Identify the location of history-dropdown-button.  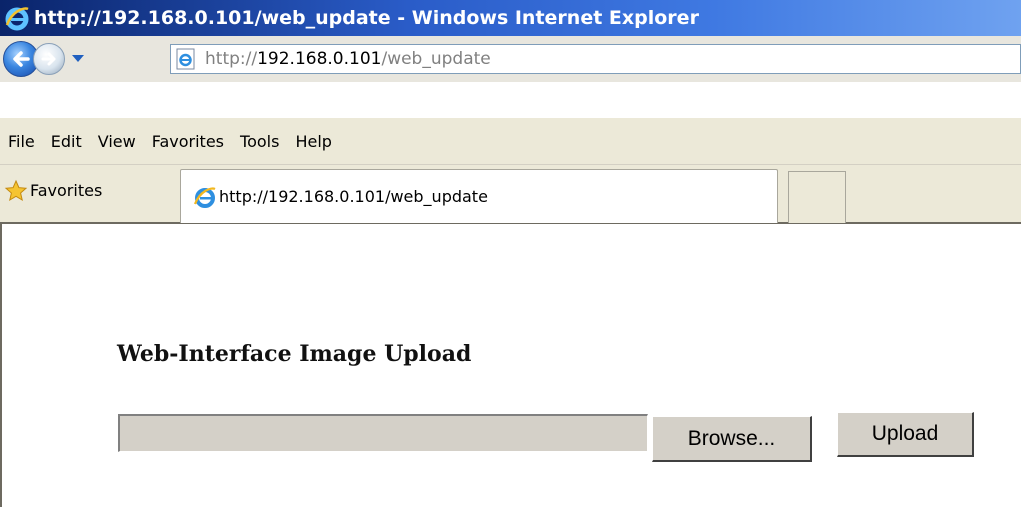
(78, 59).